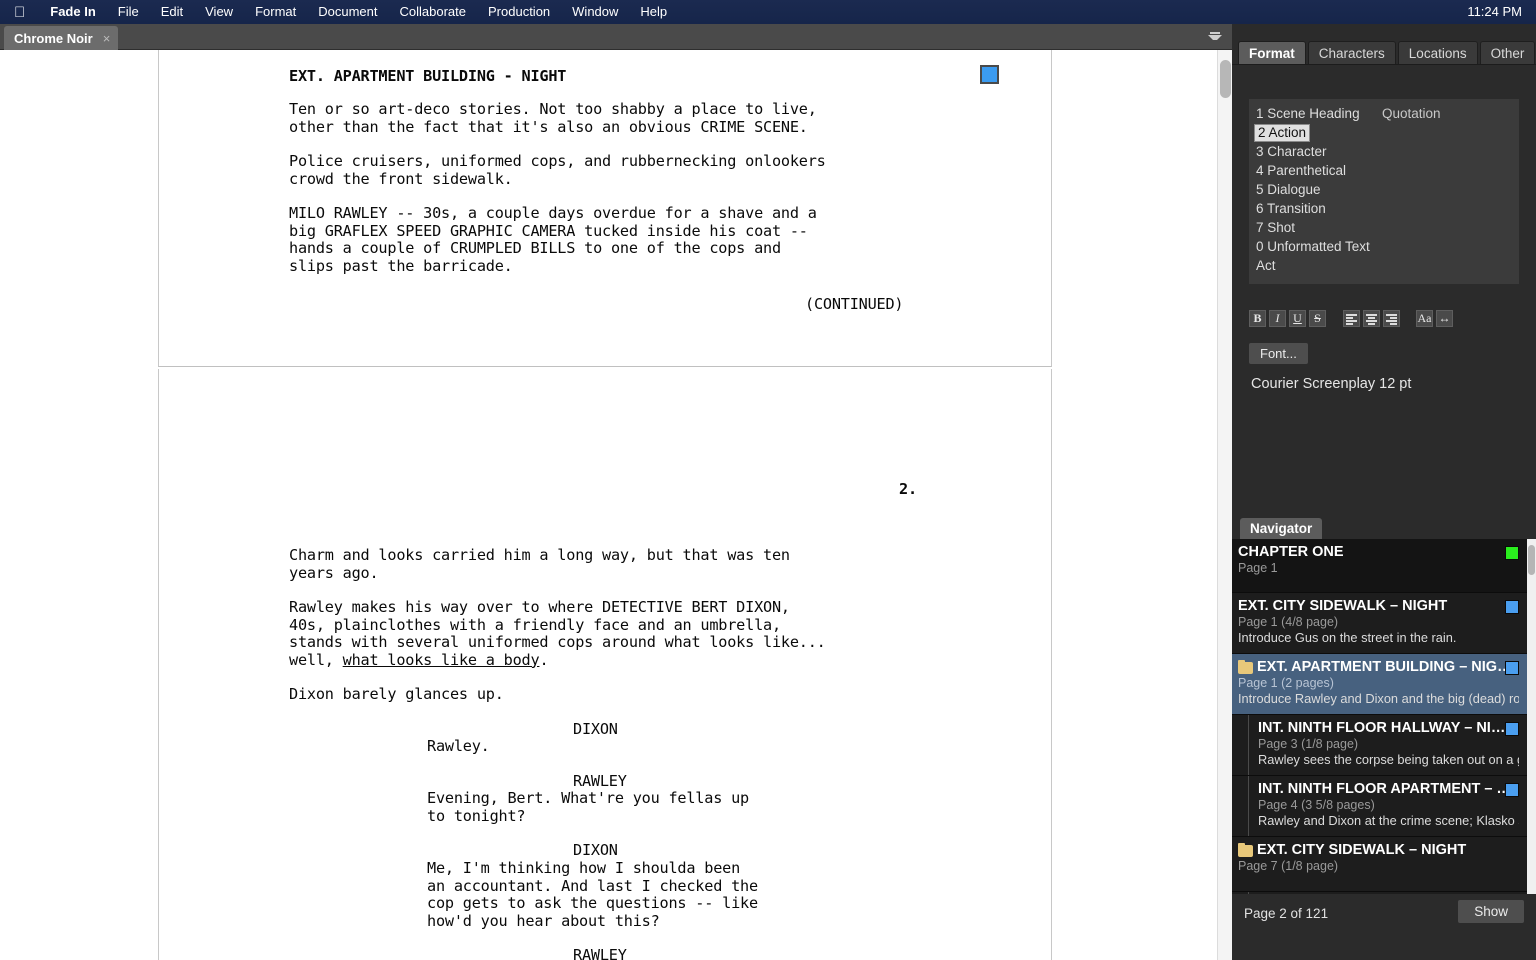 The height and width of the screenshot is (960, 1536). I want to click on menu-item-window: Window, so click(595, 12).